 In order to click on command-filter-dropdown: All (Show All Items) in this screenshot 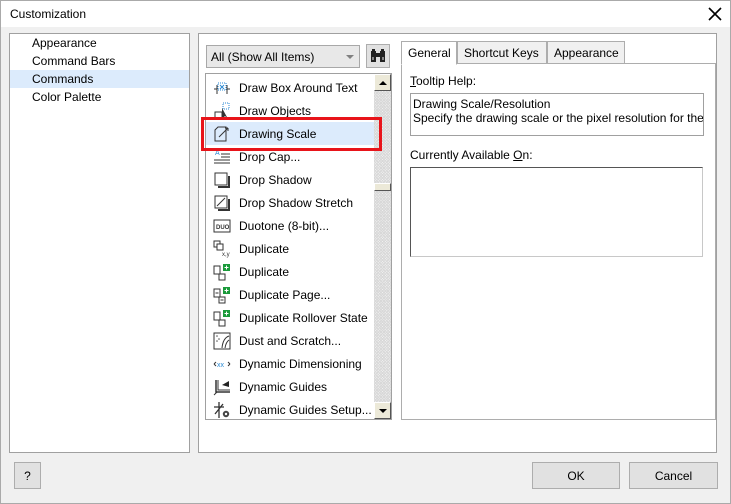, I will do `click(283, 56)`.